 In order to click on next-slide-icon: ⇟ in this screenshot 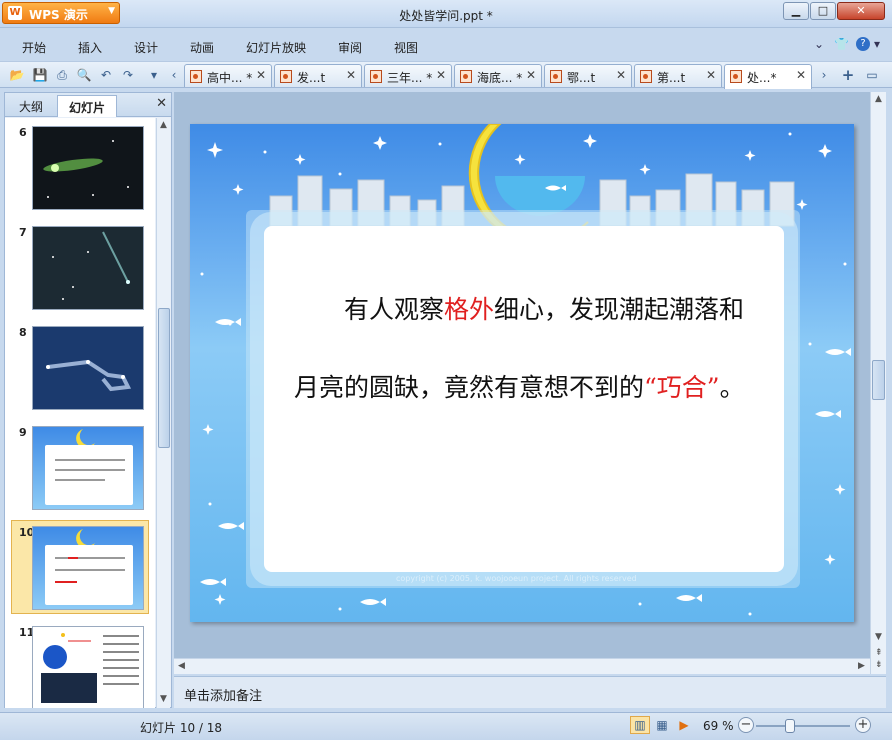, I will do `click(879, 665)`.